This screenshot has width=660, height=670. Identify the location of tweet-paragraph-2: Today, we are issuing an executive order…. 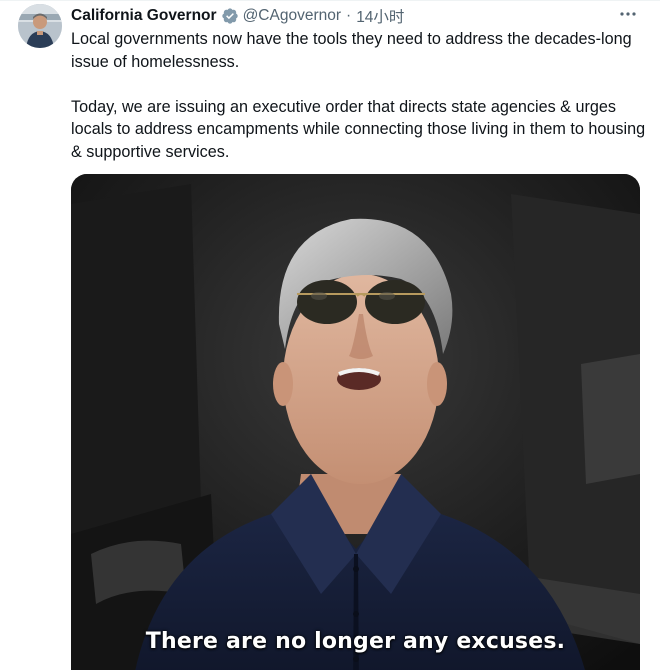
(358, 129).